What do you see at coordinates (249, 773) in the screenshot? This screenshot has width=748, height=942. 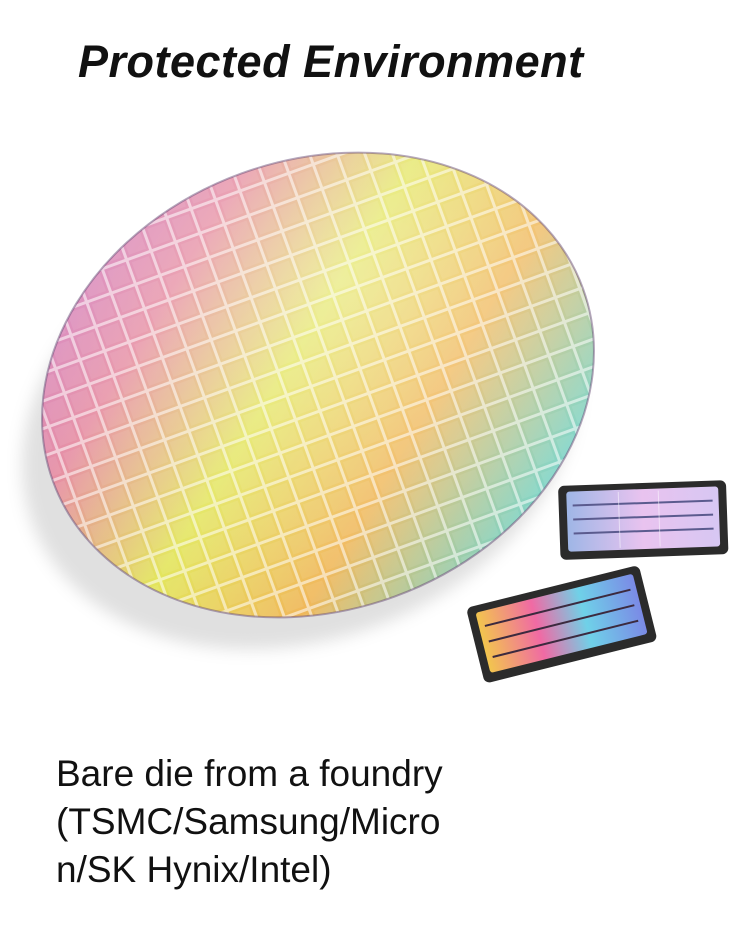 I see `caption-line-1: Bare die from a foundry` at bounding box center [249, 773].